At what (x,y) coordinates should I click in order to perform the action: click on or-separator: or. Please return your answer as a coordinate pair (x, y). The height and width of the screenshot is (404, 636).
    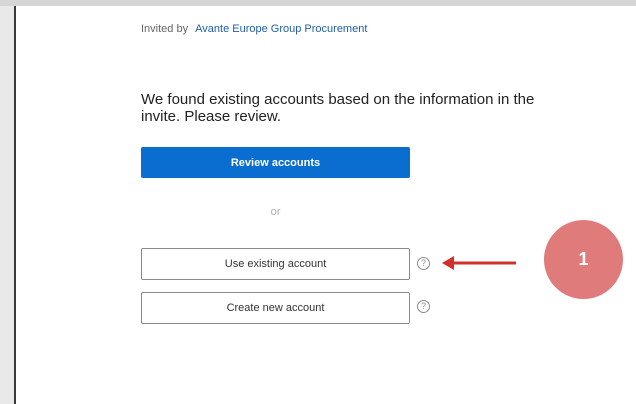
    Looking at the image, I should click on (275, 212).